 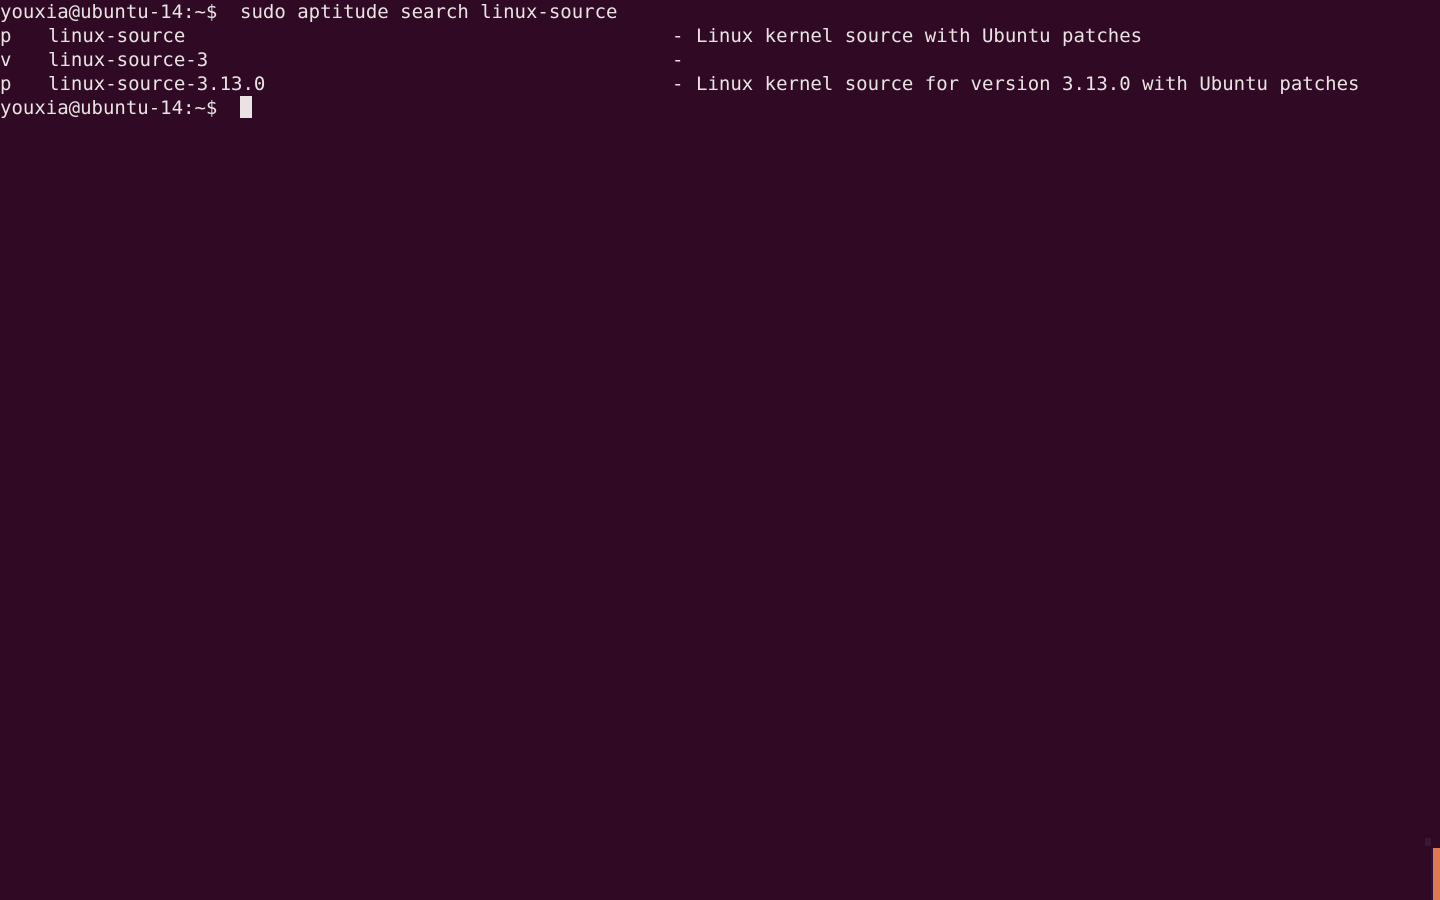 What do you see at coordinates (128, 60) in the screenshot?
I see `package-name: linux-source-3` at bounding box center [128, 60].